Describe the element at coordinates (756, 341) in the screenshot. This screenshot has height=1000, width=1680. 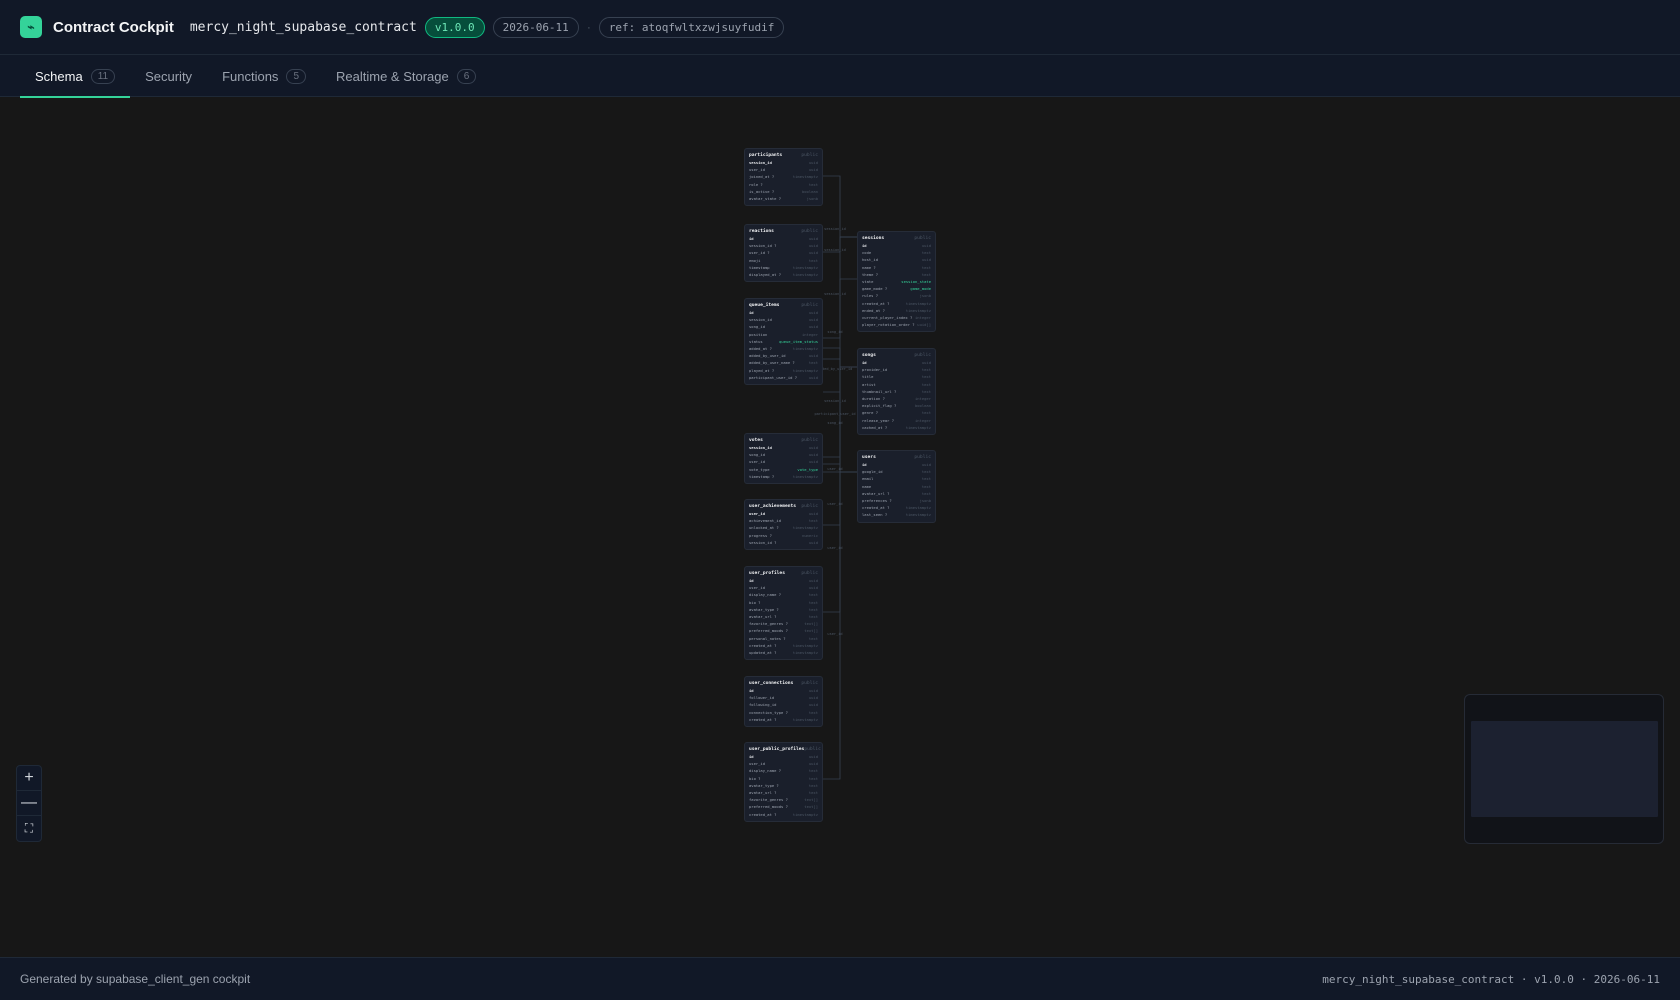
I see `column-name: status` at that location.